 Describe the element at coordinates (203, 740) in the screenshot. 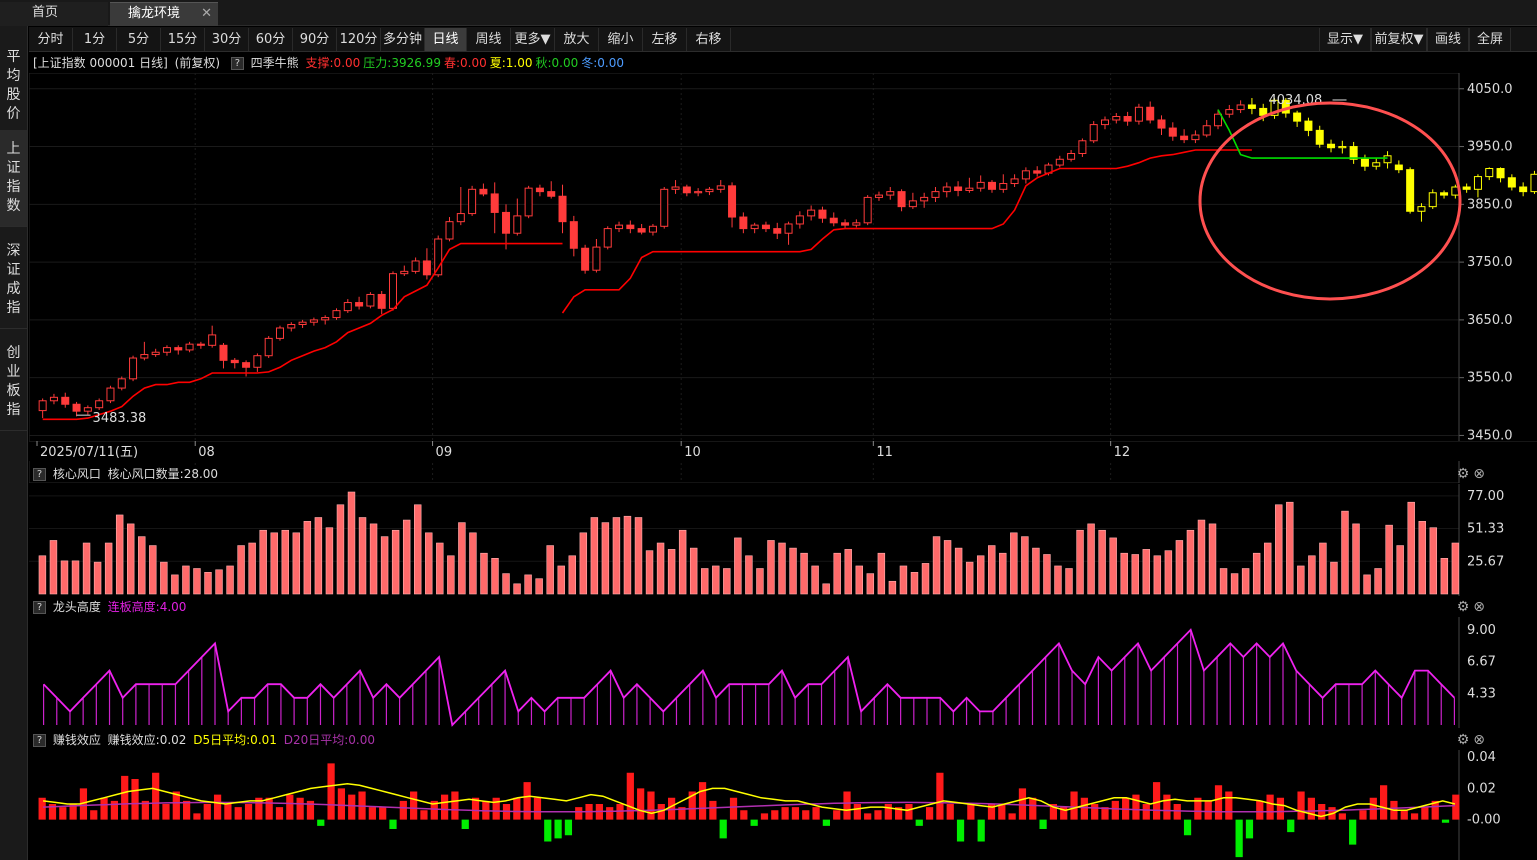

I see `panel3-header: ? 赚钱效应 赚钱效应:0.02 D5日平均:0.01 D20日平均:0.00` at that location.